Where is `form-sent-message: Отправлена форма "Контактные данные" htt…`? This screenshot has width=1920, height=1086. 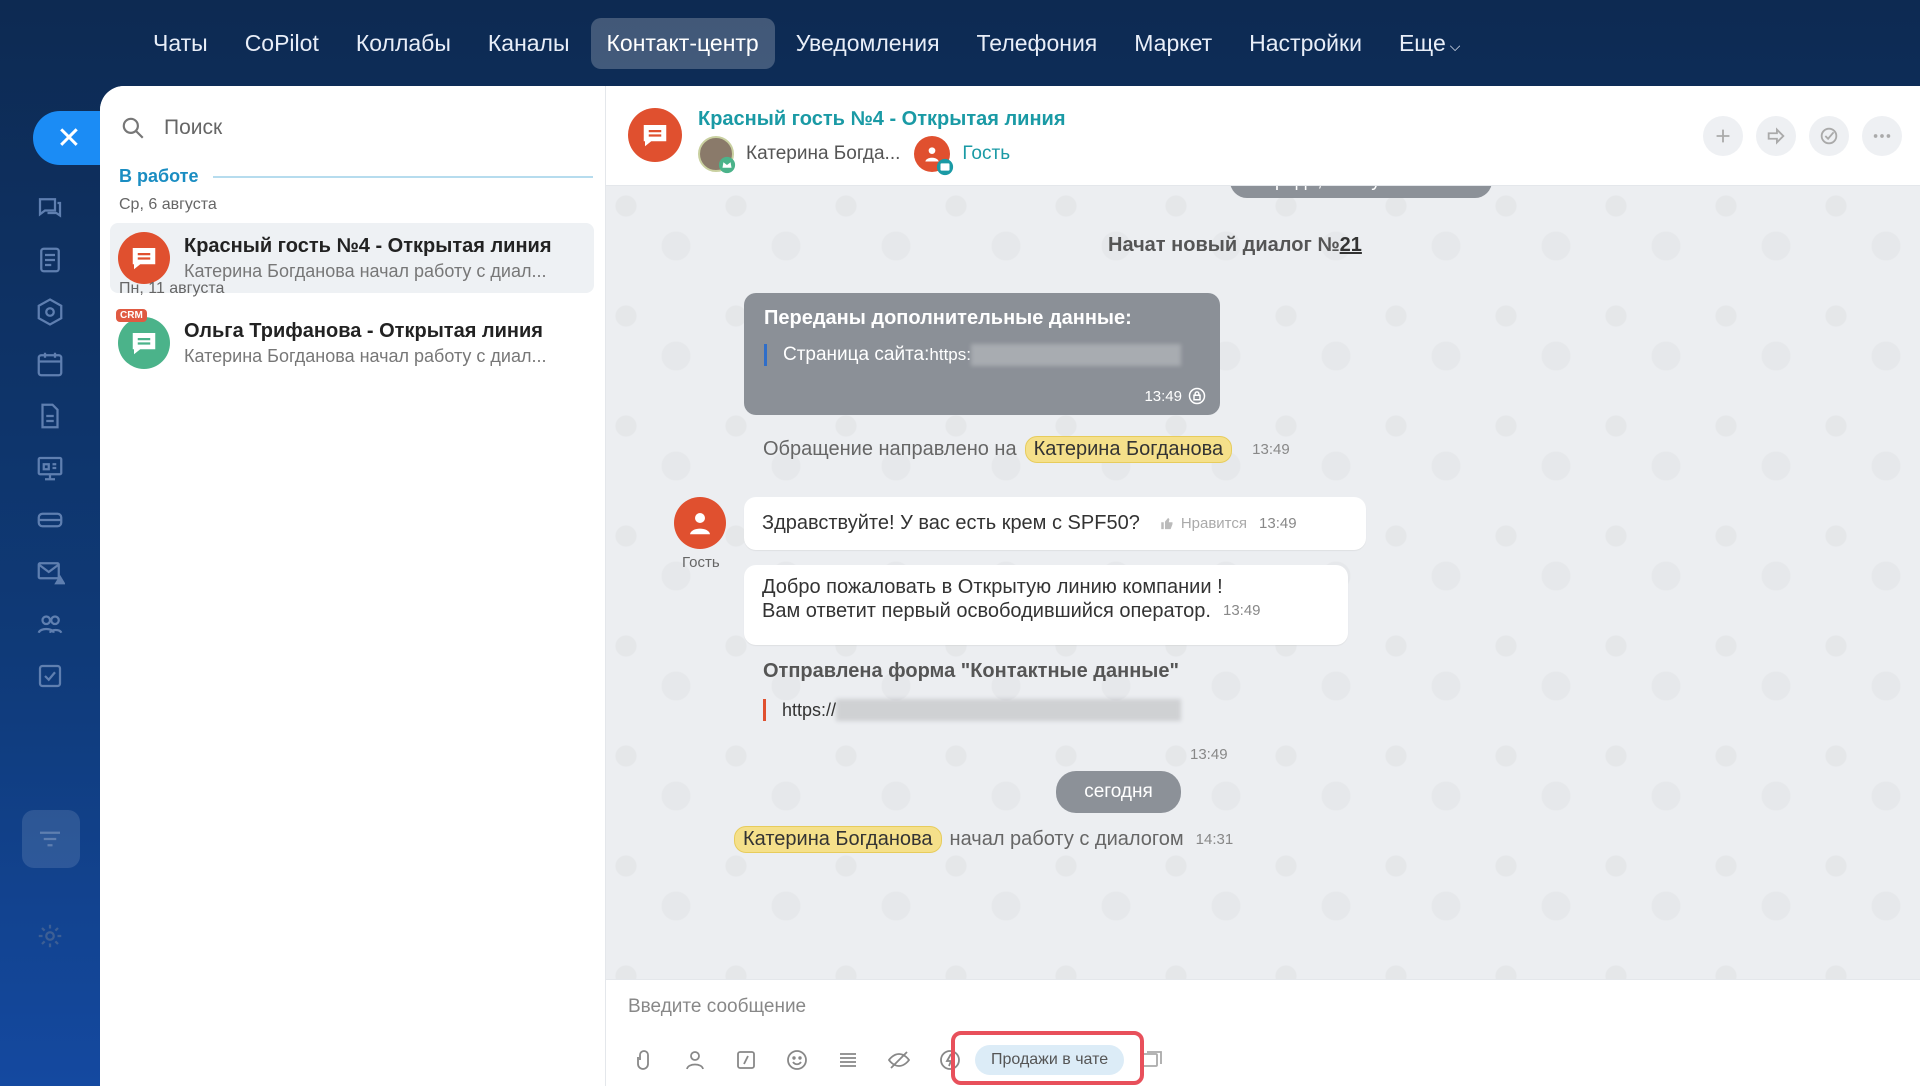
form-sent-message: Отправлена форма "Контактные данные" htt… is located at coordinates (1013, 711).